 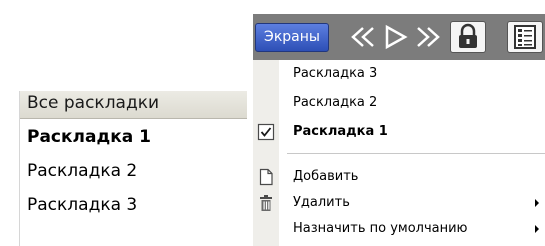 What do you see at coordinates (399, 133) in the screenshot?
I see `menu-item-layout-1: Раскладка 1` at bounding box center [399, 133].